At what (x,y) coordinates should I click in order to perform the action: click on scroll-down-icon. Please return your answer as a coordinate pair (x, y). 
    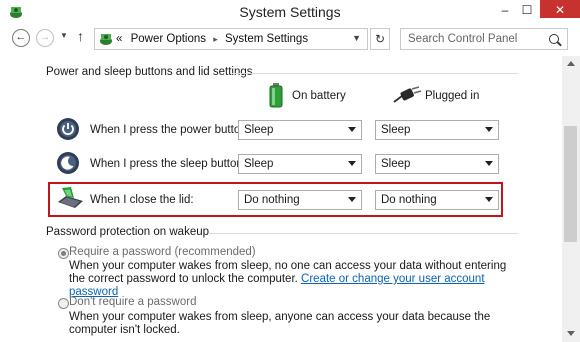
    Looking at the image, I should click on (571, 333).